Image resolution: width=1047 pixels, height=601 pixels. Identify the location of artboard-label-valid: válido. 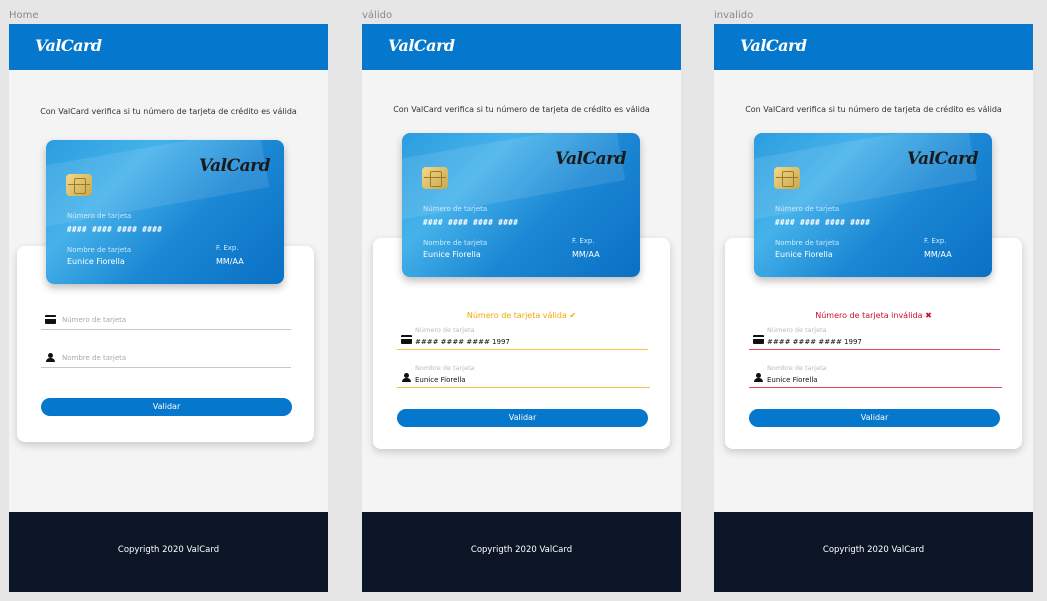
(377, 15).